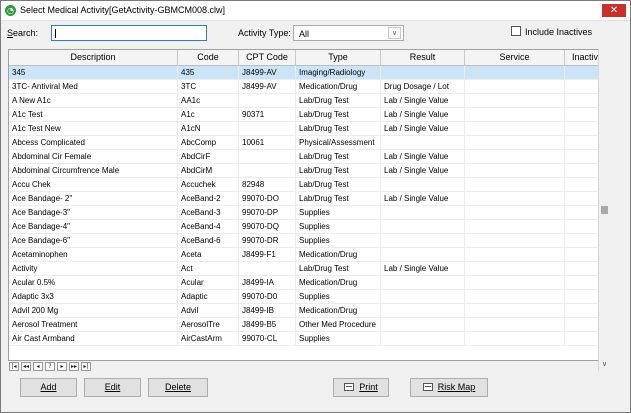 The height and width of the screenshot is (413, 631). I want to click on cell-cpt-code: J8499-IA, so click(267, 283).